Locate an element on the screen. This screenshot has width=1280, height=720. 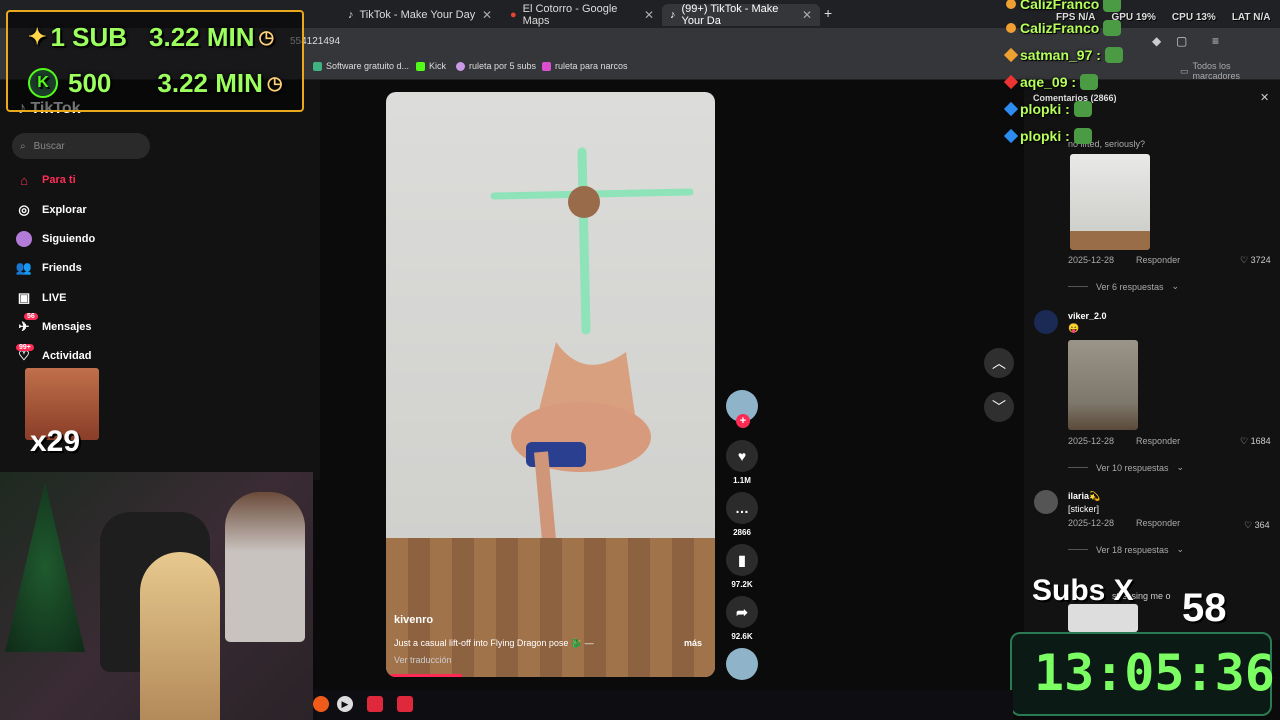
like-button: ♥ 1.1M is located at coordinates (742, 462).